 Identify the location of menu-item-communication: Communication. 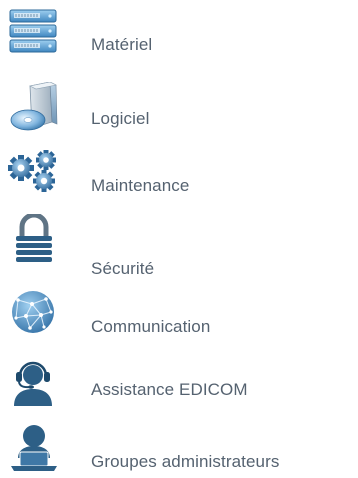
(179, 315).